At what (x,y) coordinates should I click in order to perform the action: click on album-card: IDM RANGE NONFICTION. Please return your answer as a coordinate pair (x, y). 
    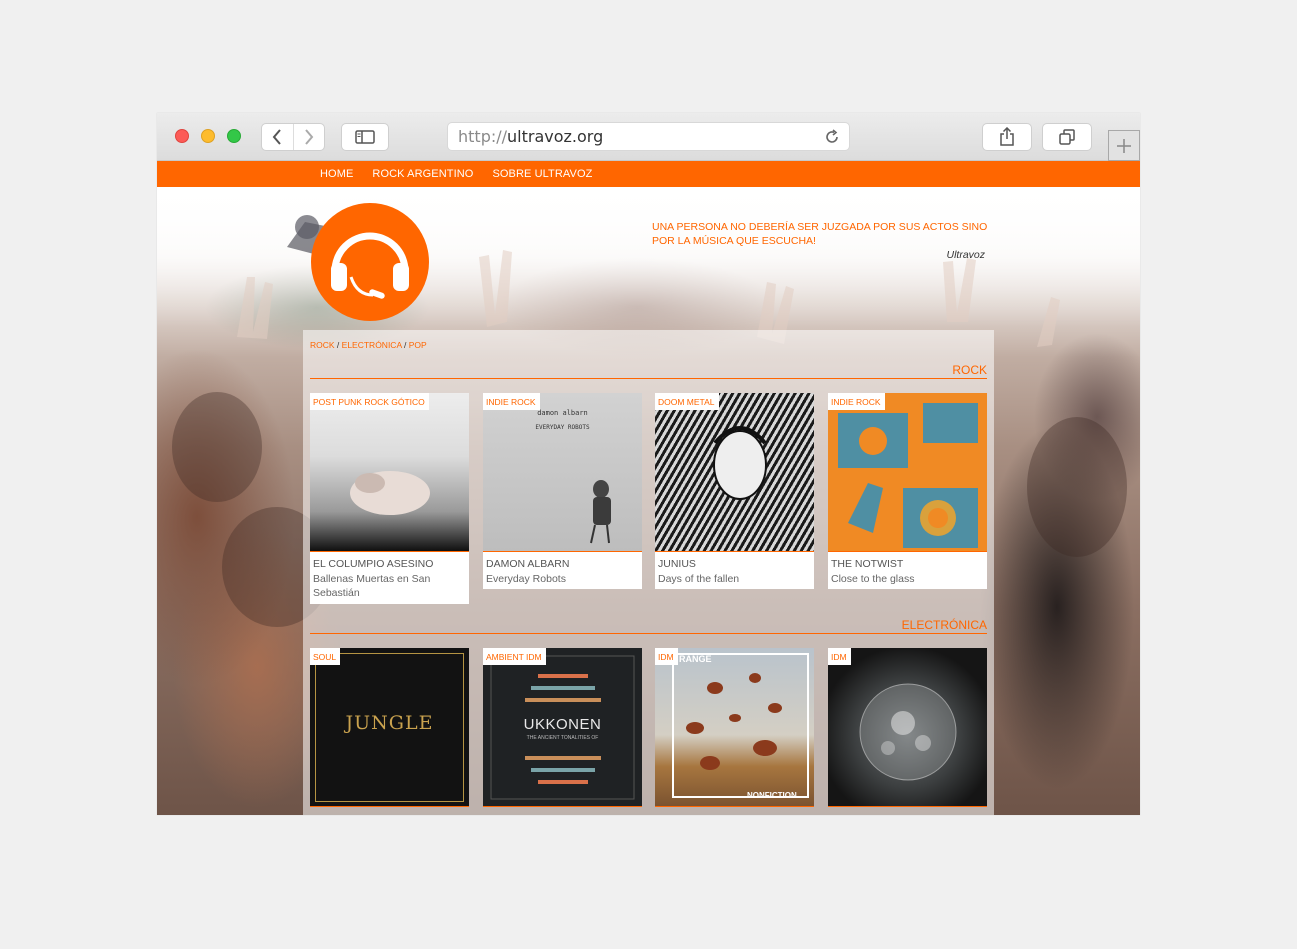
    Looking at the image, I should click on (734, 727).